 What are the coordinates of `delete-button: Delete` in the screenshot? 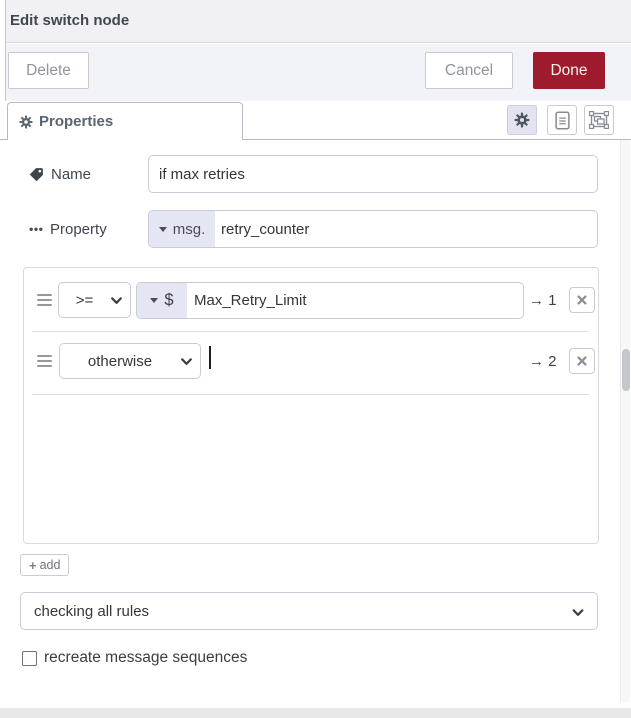 It's located at (48, 70).